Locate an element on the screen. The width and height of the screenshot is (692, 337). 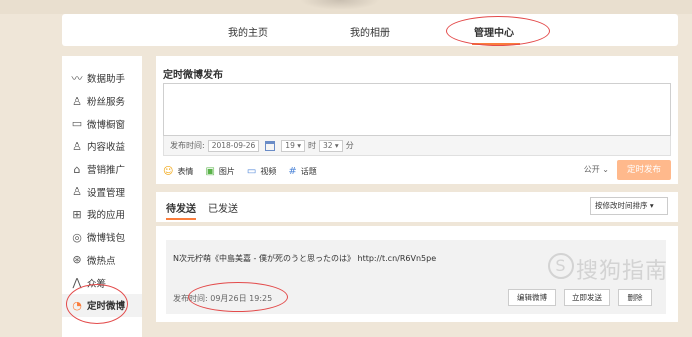
tool-label: 图片 is located at coordinates (226, 171).